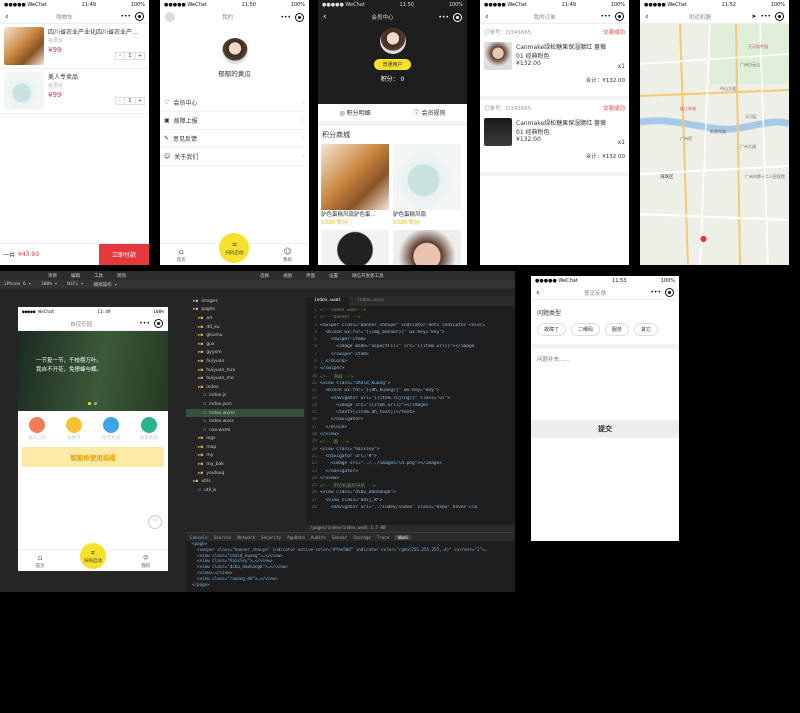 This screenshot has height=713, width=800. I want to click on tree-item: ▸▪ my_bak, so click(245, 464).